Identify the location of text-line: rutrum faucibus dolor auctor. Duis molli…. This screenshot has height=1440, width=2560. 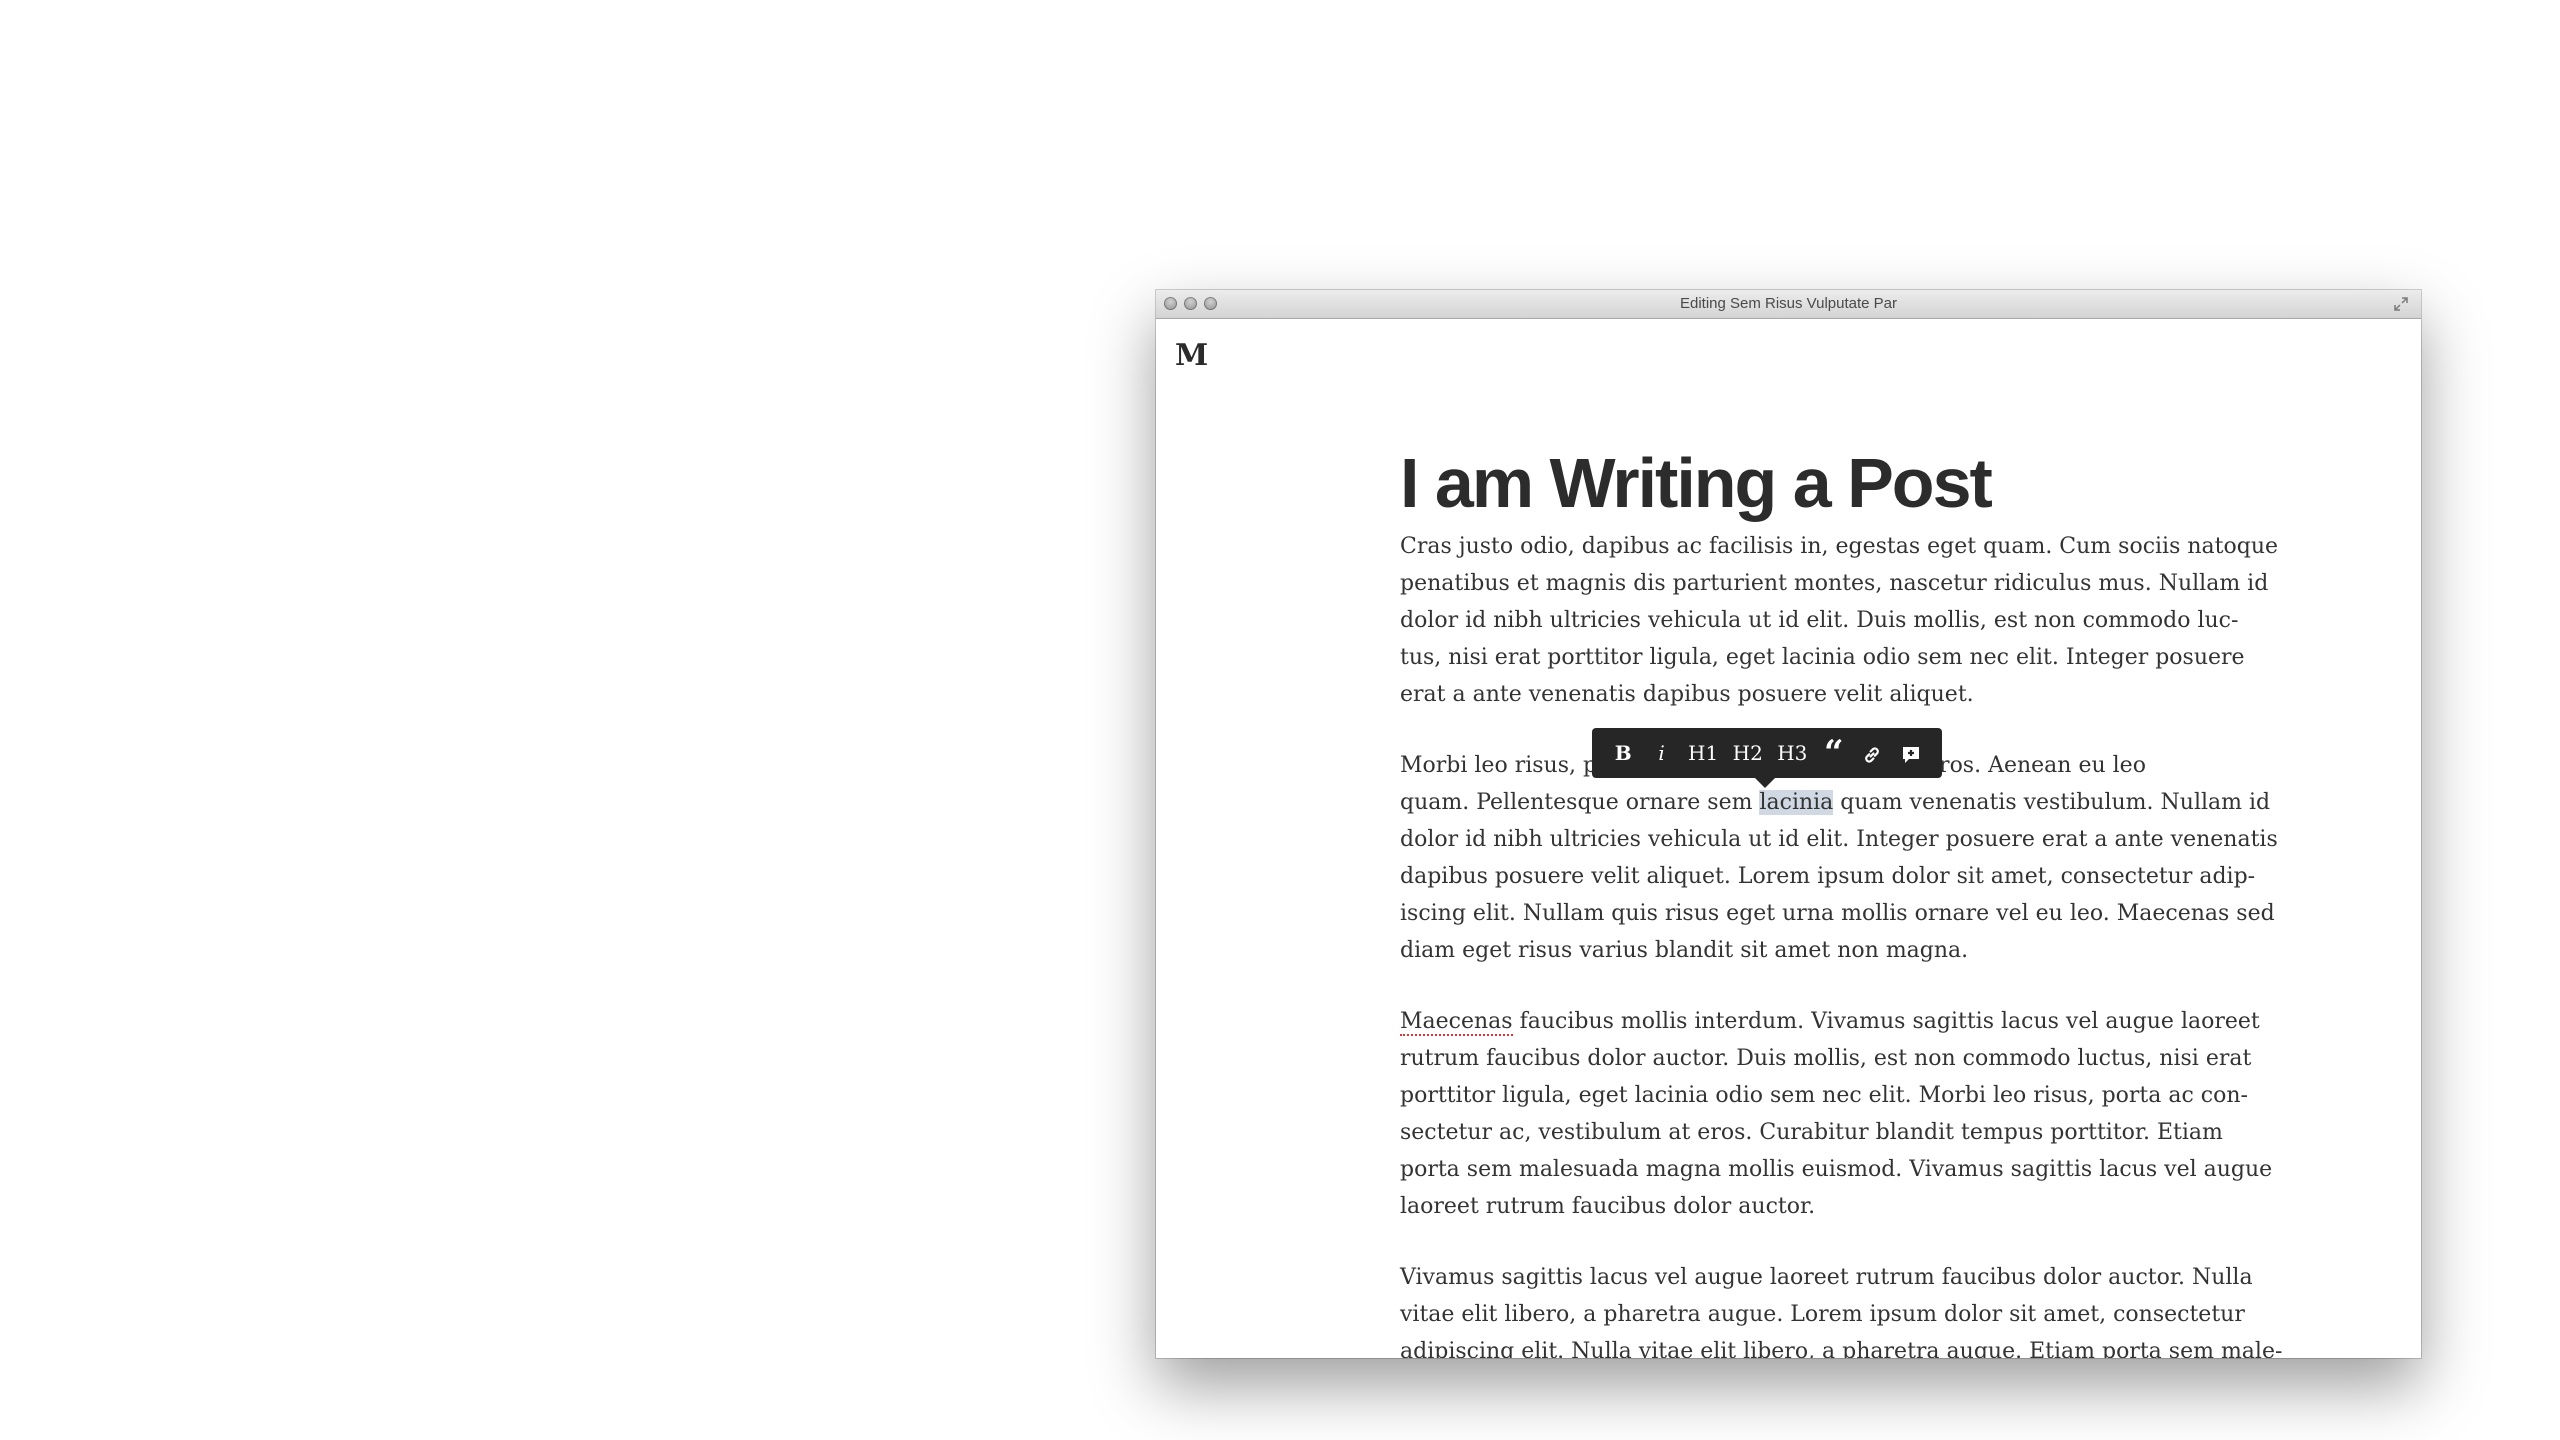
(1826, 1058).